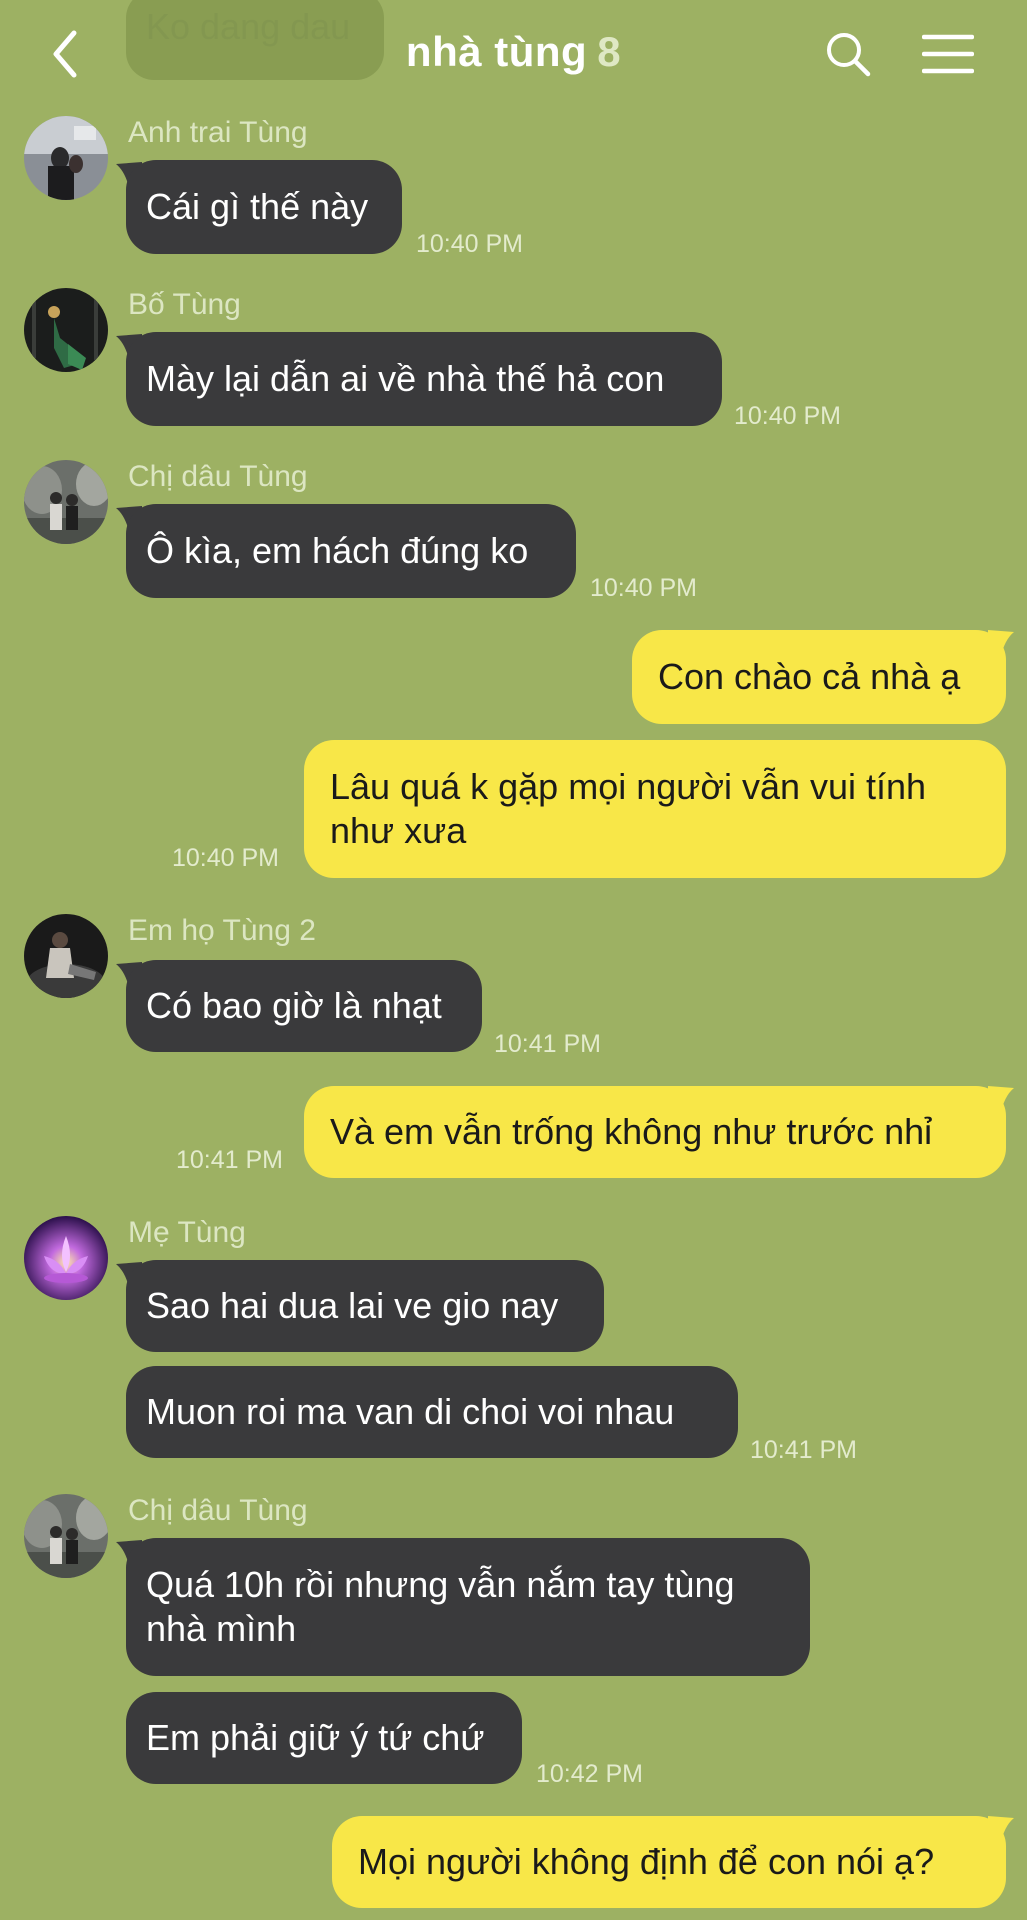 The height and width of the screenshot is (1920, 1027). Describe the element at coordinates (222, 930) in the screenshot. I see `sender-name: Em họ Tùng 2` at that location.